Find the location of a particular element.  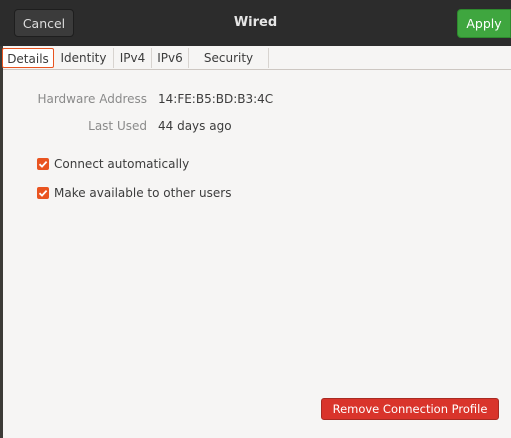

last-used-value: 44 days ago is located at coordinates (195, 126).